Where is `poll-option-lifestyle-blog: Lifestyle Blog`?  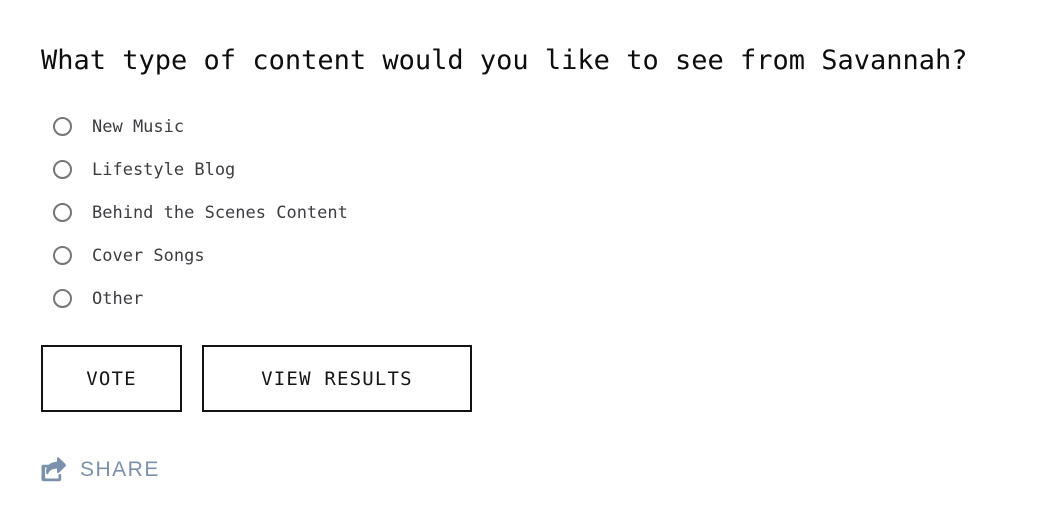 poll-option-lifestyle-blog: Lifestyle Blog is located at coordinates (391, 169).